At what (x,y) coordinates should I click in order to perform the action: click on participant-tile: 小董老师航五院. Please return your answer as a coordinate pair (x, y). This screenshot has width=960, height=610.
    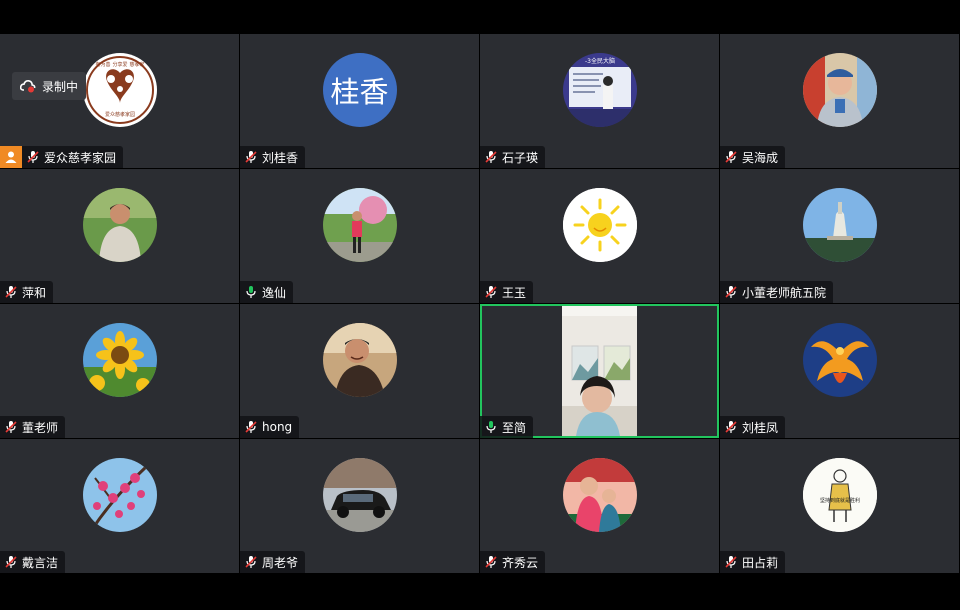
    Looking at the image, I should click on (839, 236).